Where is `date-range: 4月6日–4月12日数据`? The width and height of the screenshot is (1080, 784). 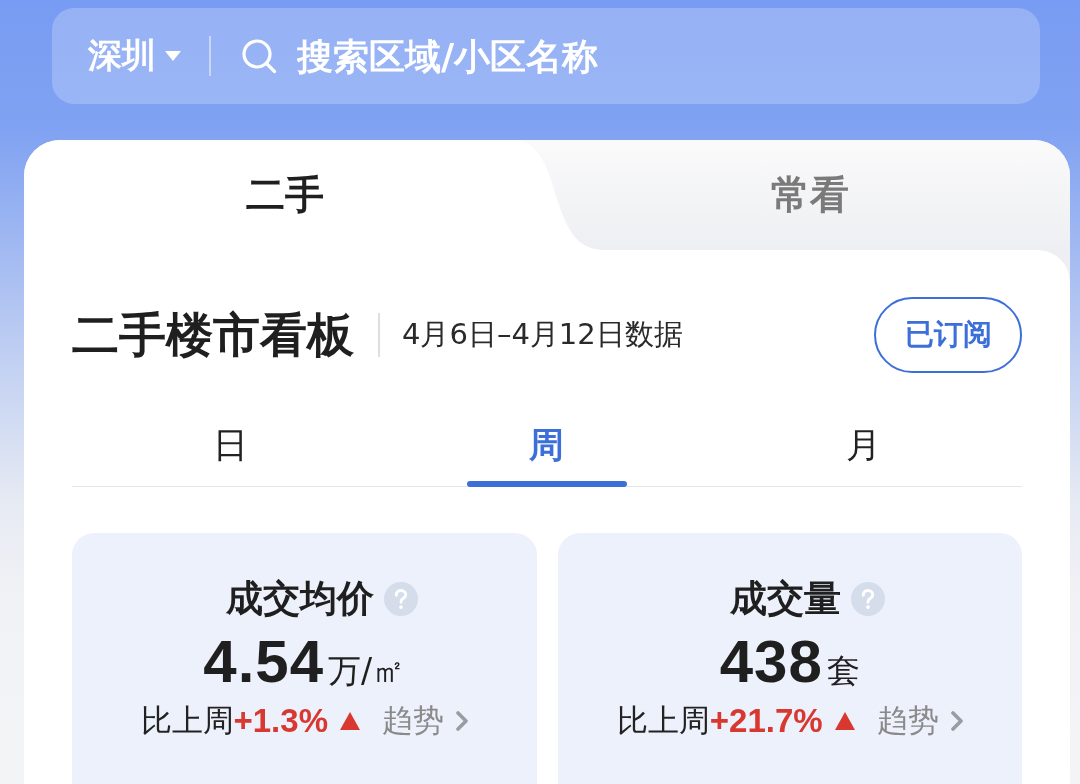 date-range: 4月6日–4月12日数据 is located at coordinates (542, 334).